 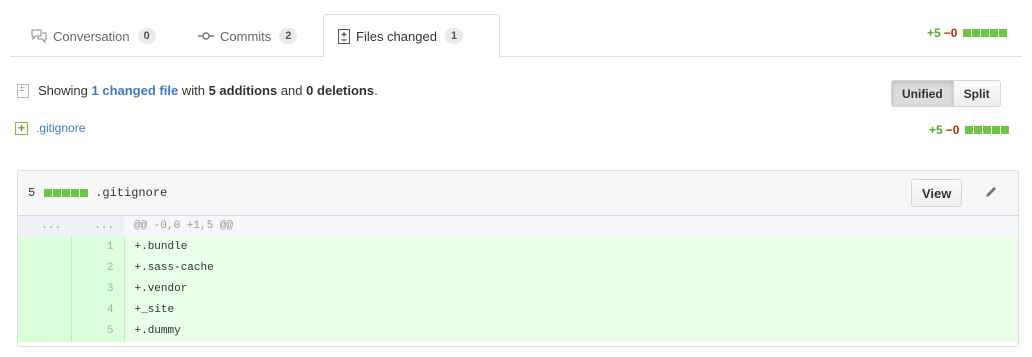 I want to click on file-header: 5 .gitignore View, so click(x=518, y=193).